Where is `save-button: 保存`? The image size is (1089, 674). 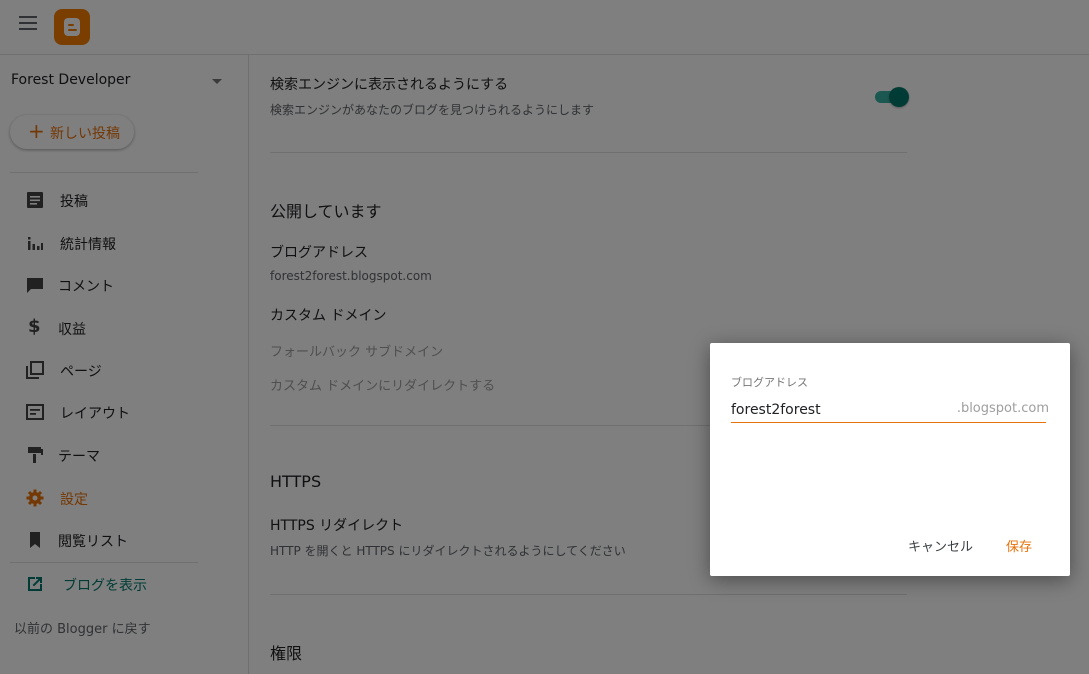
save-button: 保存 is located at coordinates (1019, 545).